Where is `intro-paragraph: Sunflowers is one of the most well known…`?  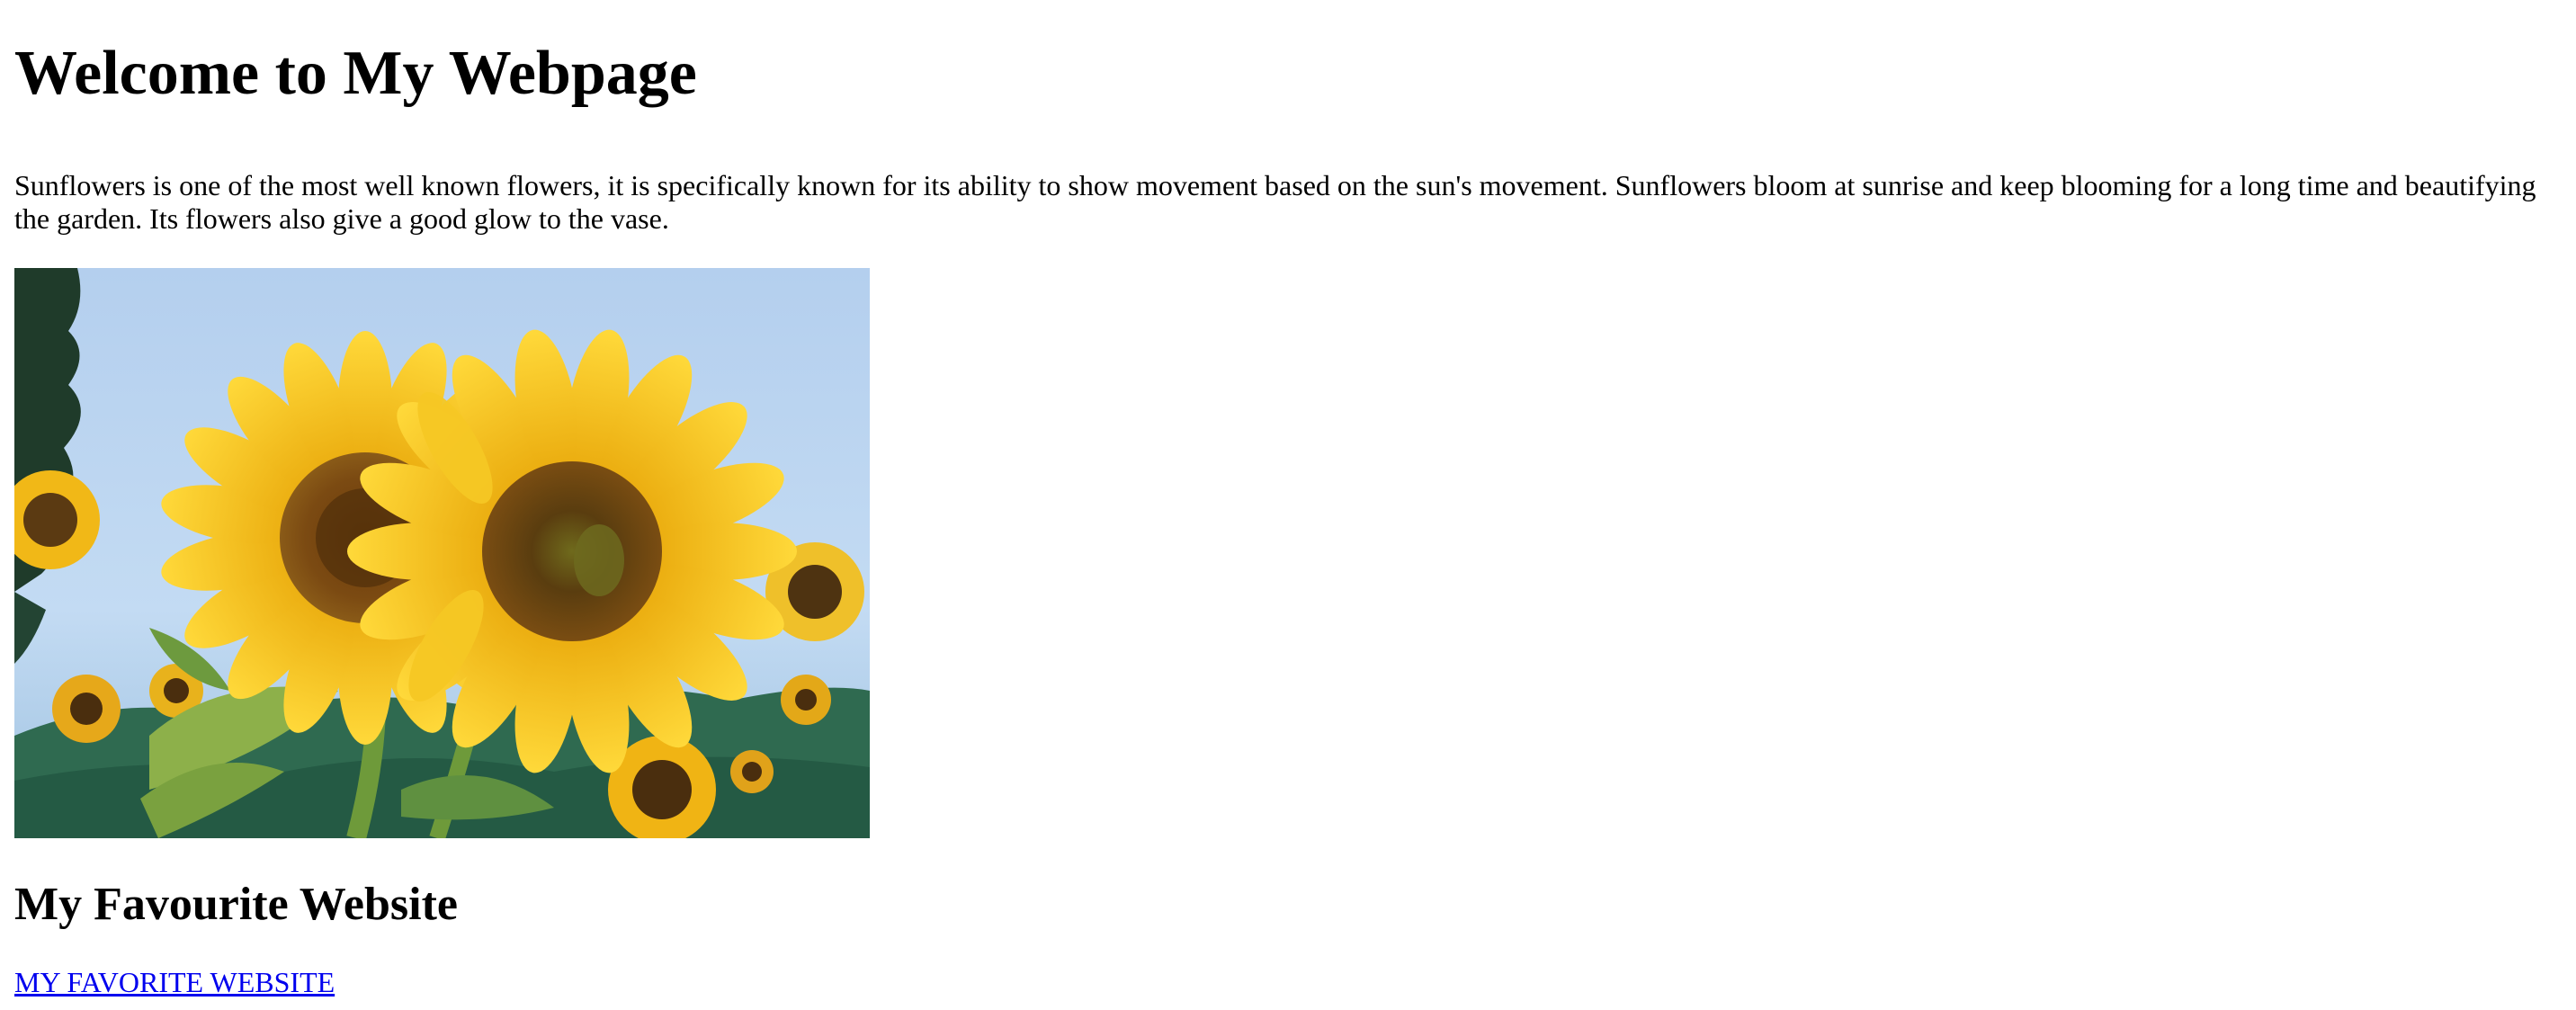 intro-paragraph: Sunflowers is one of the most well known… is located at coordinates (1275, 202).